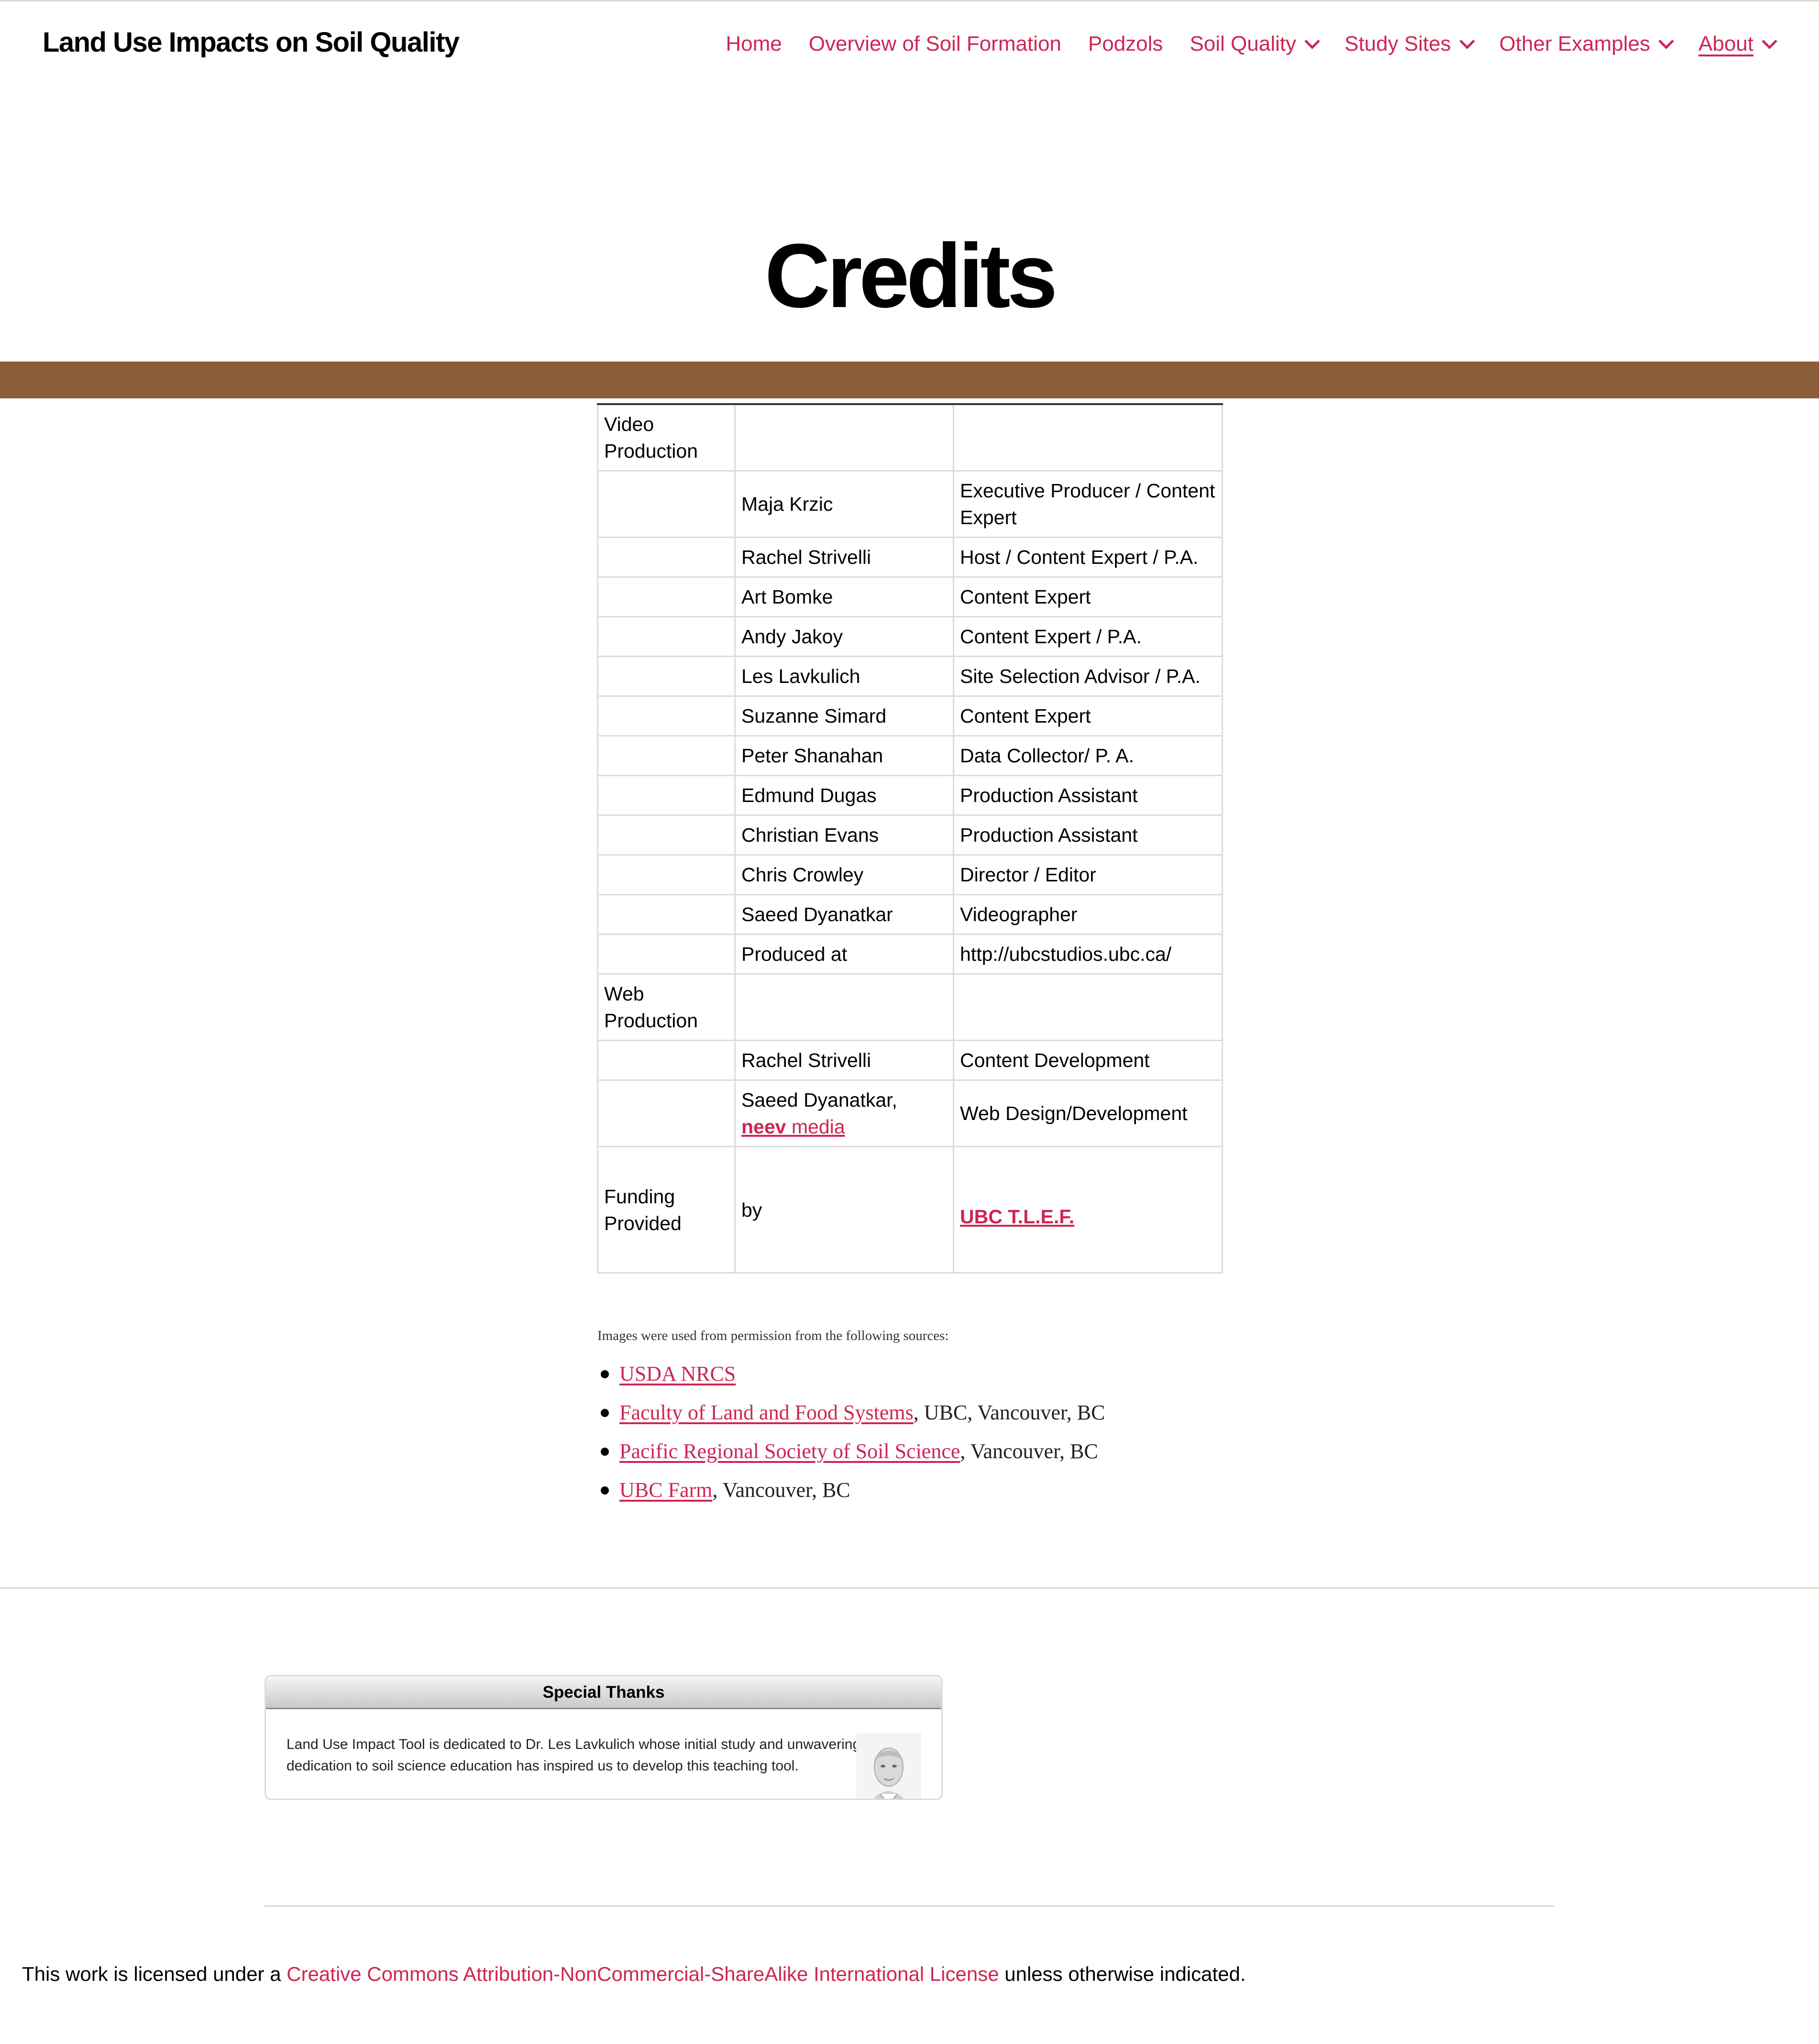  Describe the element at coordinates (844, 1210) in the screenshot. I see `funding-by: by` at that location.